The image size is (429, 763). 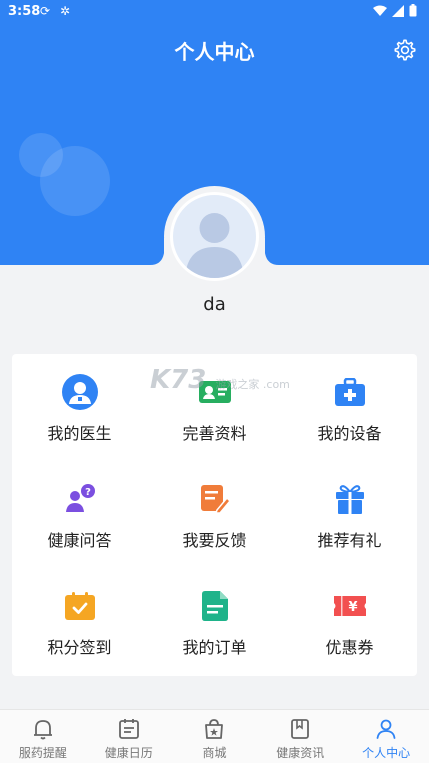 I want to click on default-user-icon, so click(x=214, y=245).